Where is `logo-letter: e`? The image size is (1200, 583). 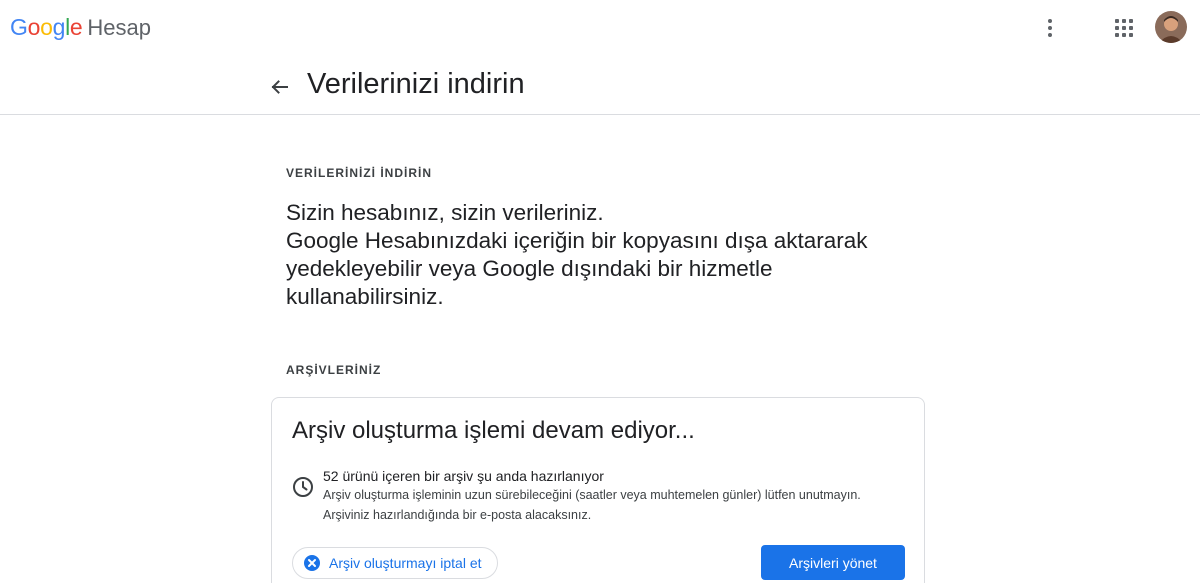 logo-letter: e is located at coordinates (76, 27).